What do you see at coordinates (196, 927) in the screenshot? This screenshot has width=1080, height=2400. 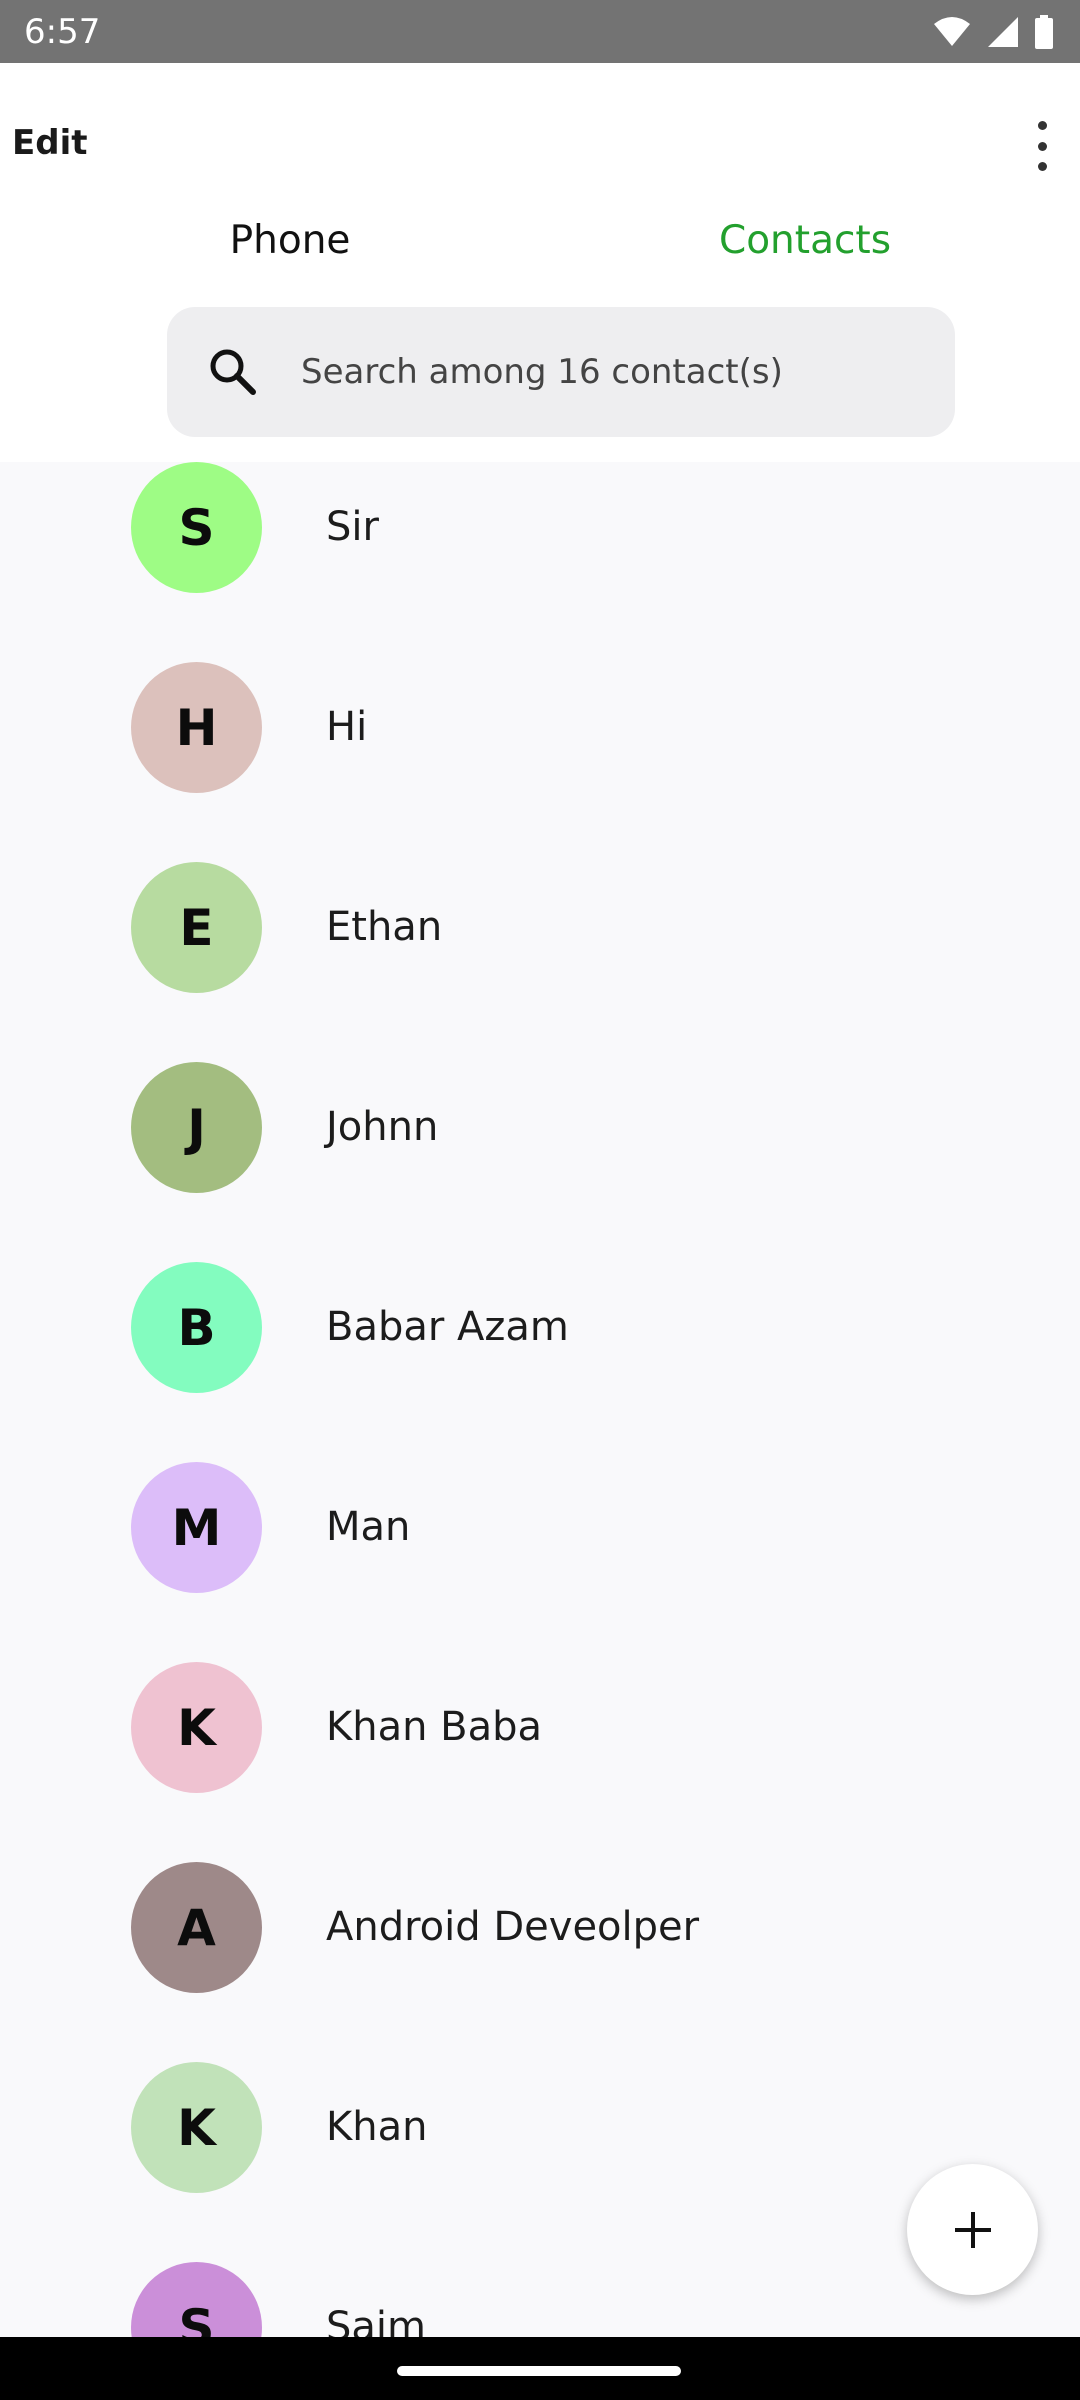 I see `avatar: E` at bounding box center [196, 927].